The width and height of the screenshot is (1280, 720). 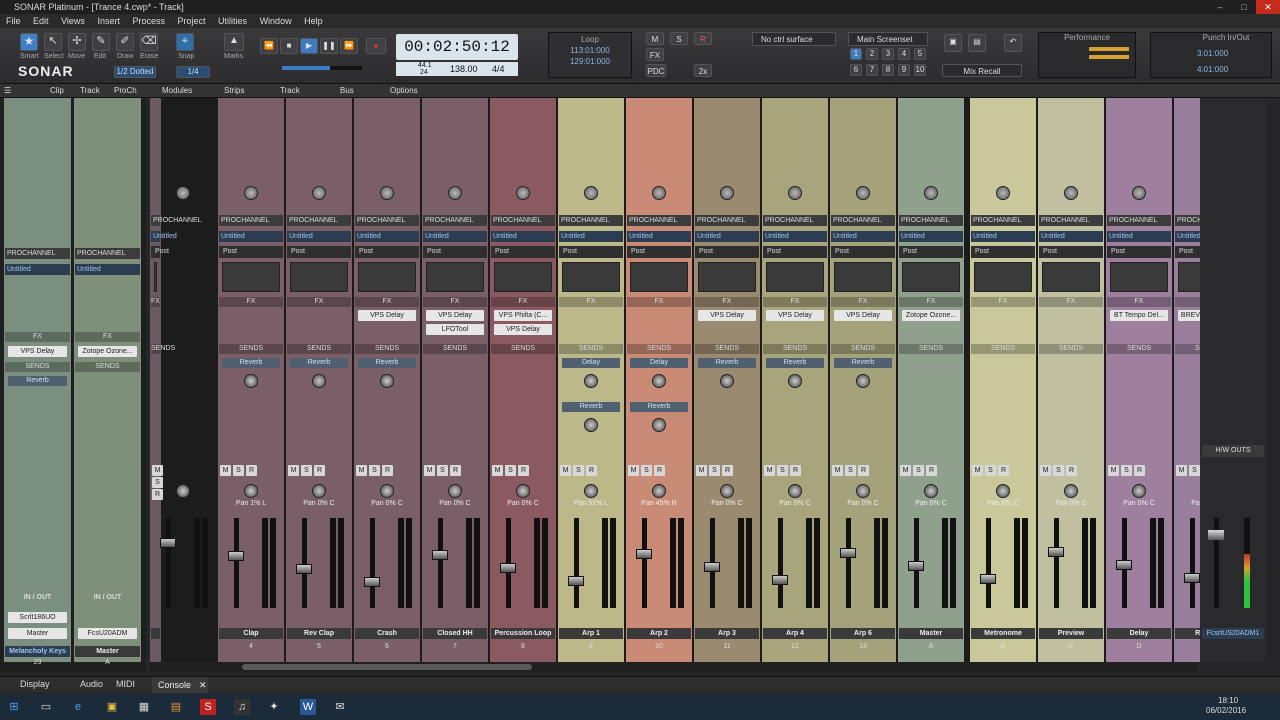 What do you see at coordinates (498, 69) in the screenshot?
I see `meter-value: 4/4` at bounding box center [498, 69].